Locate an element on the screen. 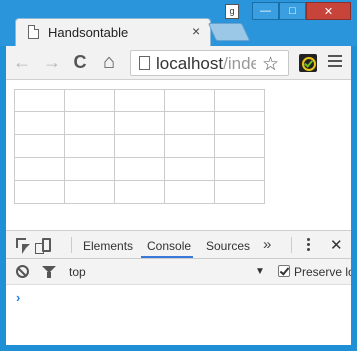  inspect-element-icon is located at coordinates (23, 246).